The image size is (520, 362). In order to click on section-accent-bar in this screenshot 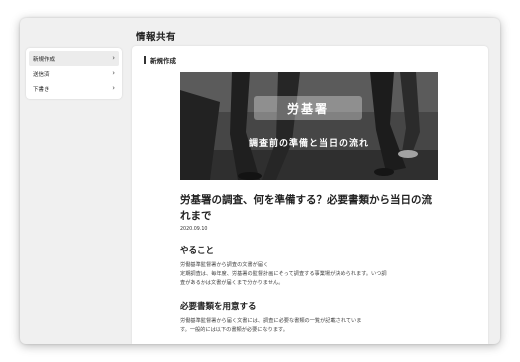, I will do `click(145, 60)`.